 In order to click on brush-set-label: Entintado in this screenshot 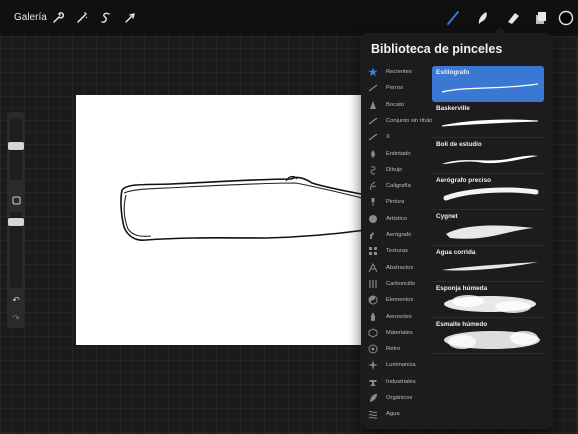, I will do `click(398, 153)`.